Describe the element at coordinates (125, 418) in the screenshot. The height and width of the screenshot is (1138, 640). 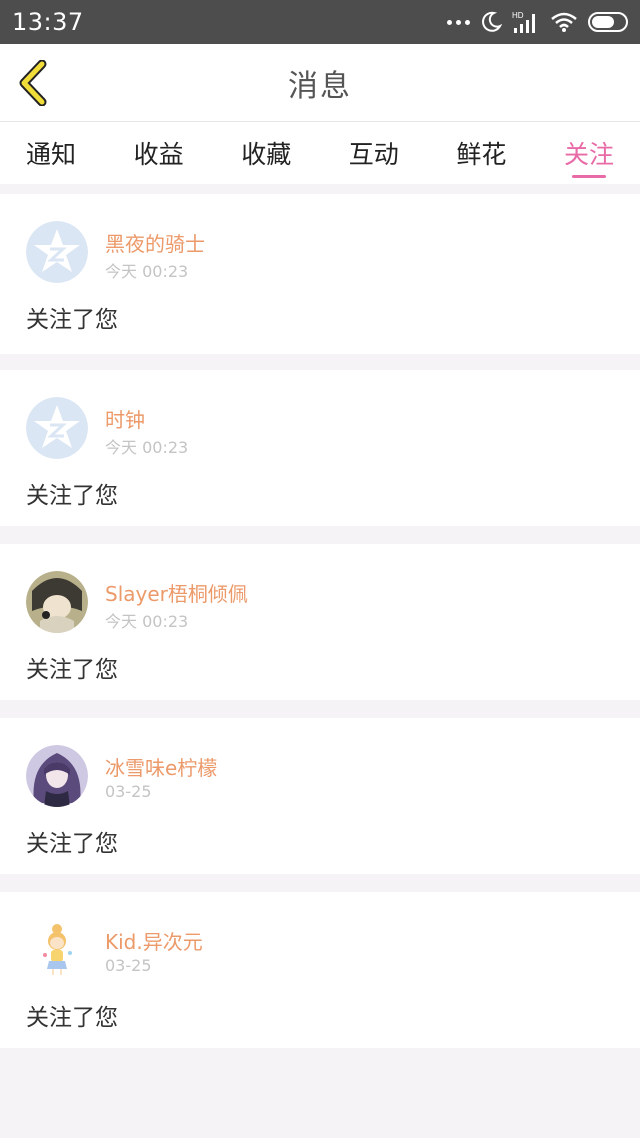
I see `username: 时钟` at that location.